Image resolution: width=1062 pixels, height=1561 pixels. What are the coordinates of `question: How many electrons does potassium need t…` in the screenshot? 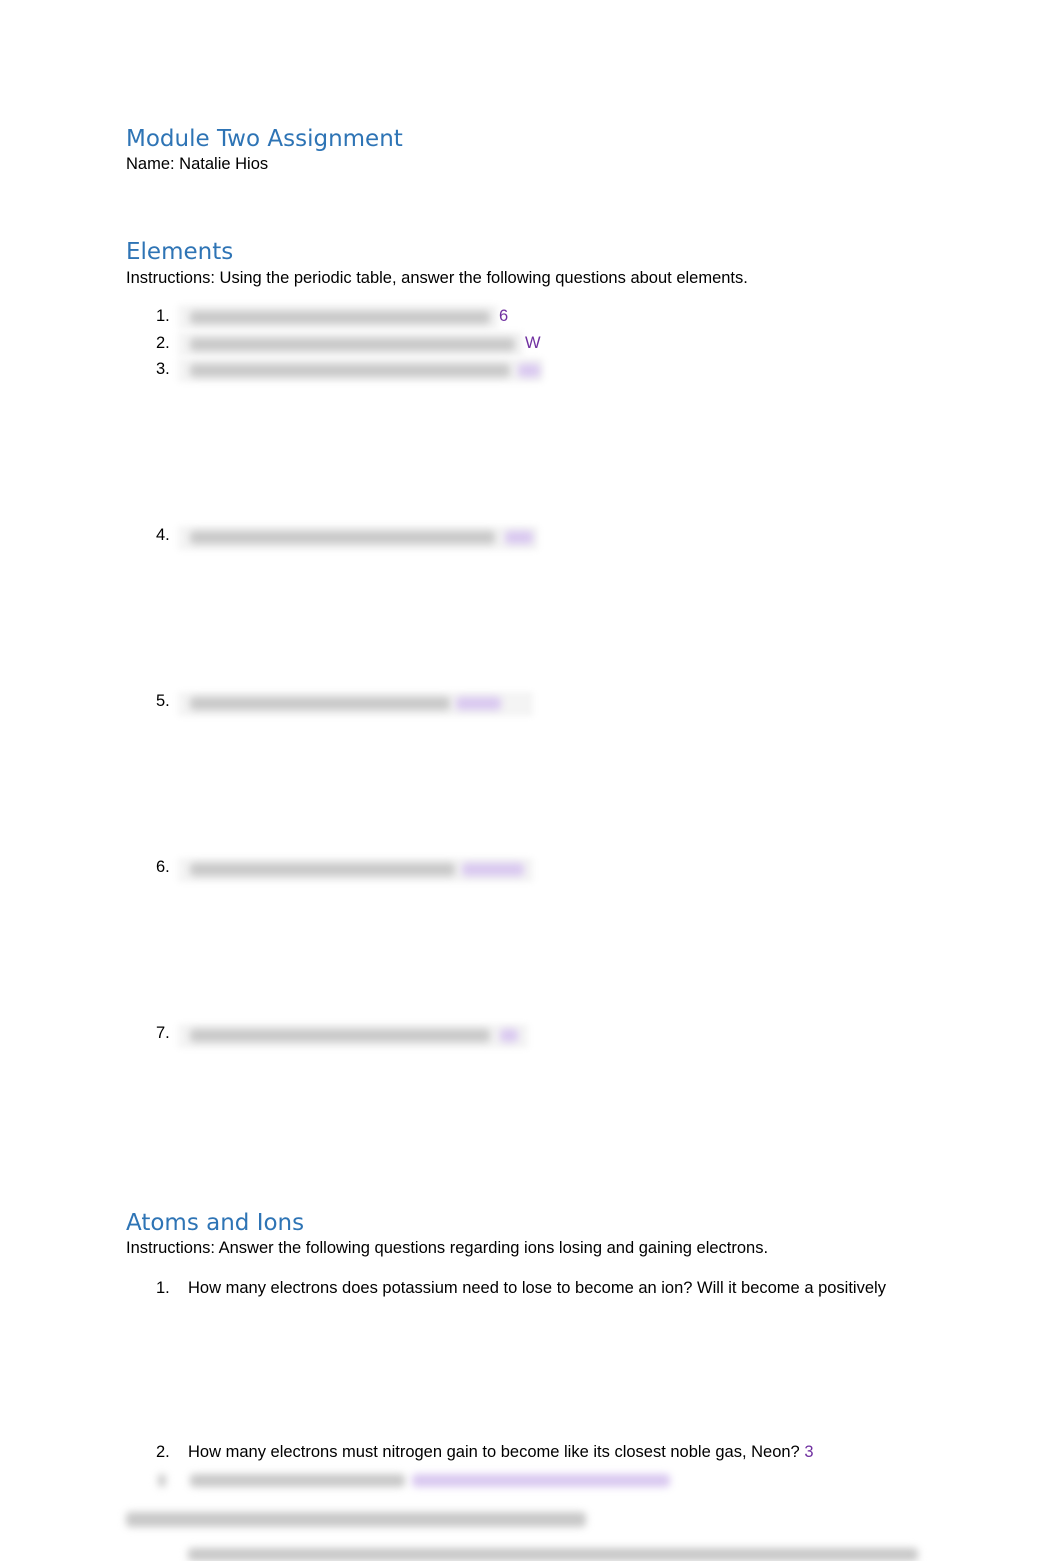 It's located at (537, 1288).